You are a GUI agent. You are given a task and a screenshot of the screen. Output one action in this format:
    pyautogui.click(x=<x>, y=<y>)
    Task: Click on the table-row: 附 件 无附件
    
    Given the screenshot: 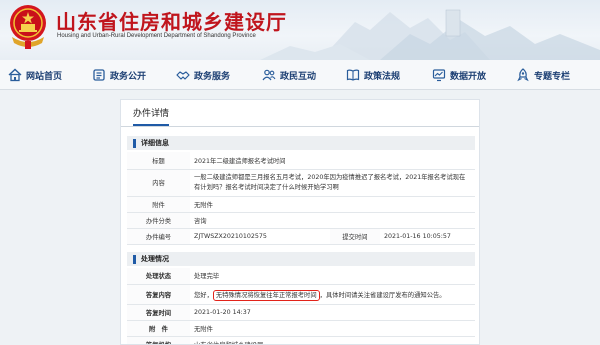 What is the action you would take?
    pyautogui.click(x=301, y=328)
    